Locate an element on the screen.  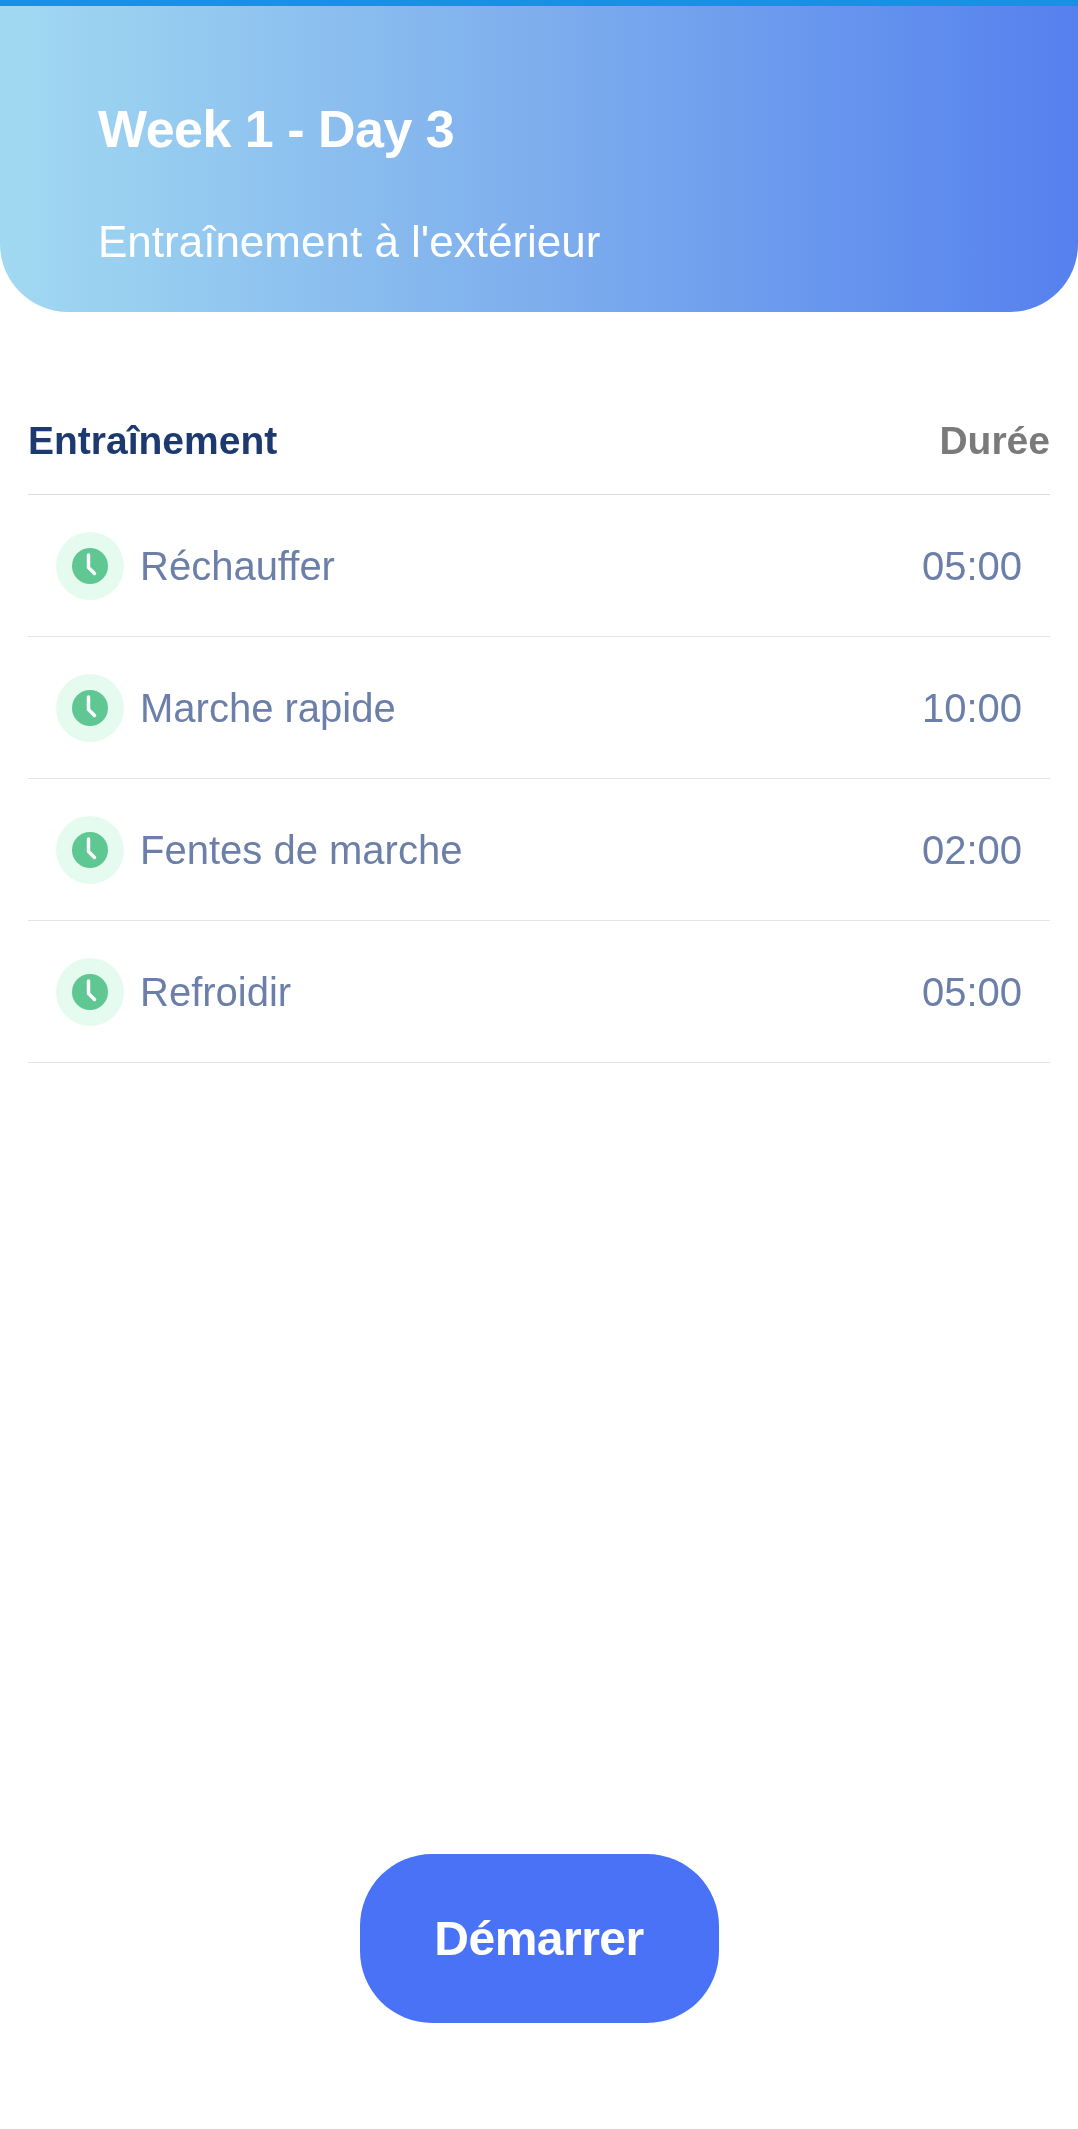
exercise-duration: 10:00 is located at coordinates (971, 708).